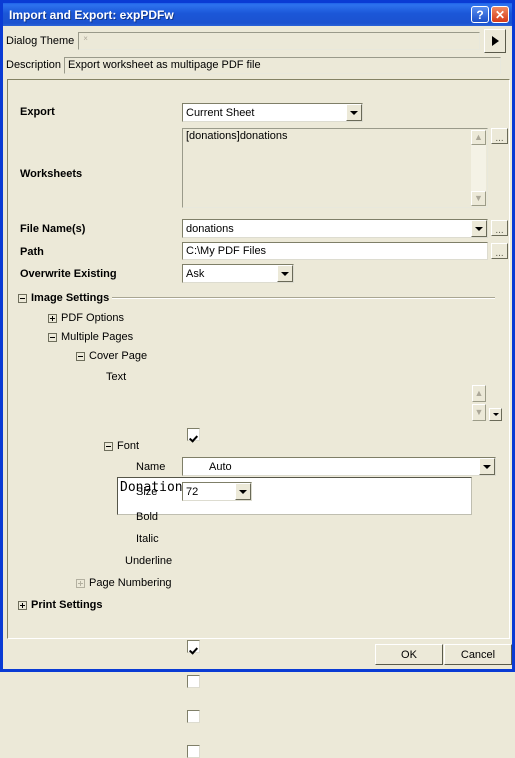 The width and height of the screenshot is (515, 758). I want to click on tree-node-multiple-pages: Multiple Pages, so click(90, 337).